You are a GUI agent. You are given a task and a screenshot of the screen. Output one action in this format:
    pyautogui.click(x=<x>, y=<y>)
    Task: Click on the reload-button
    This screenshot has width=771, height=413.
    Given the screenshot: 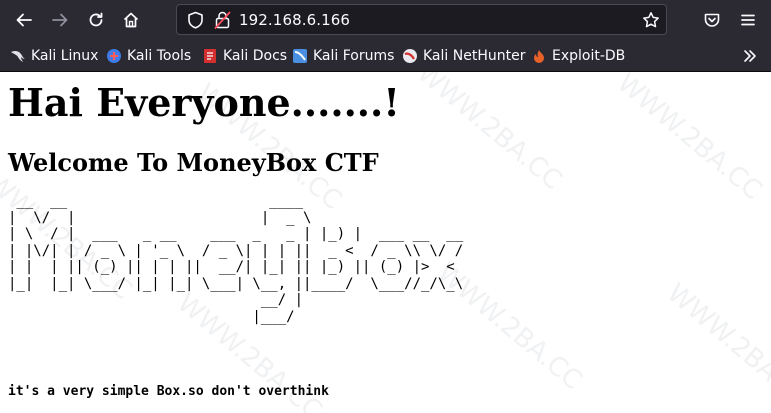 What is the action you would take?
    pyautogui.click(x=96, y=20)
    